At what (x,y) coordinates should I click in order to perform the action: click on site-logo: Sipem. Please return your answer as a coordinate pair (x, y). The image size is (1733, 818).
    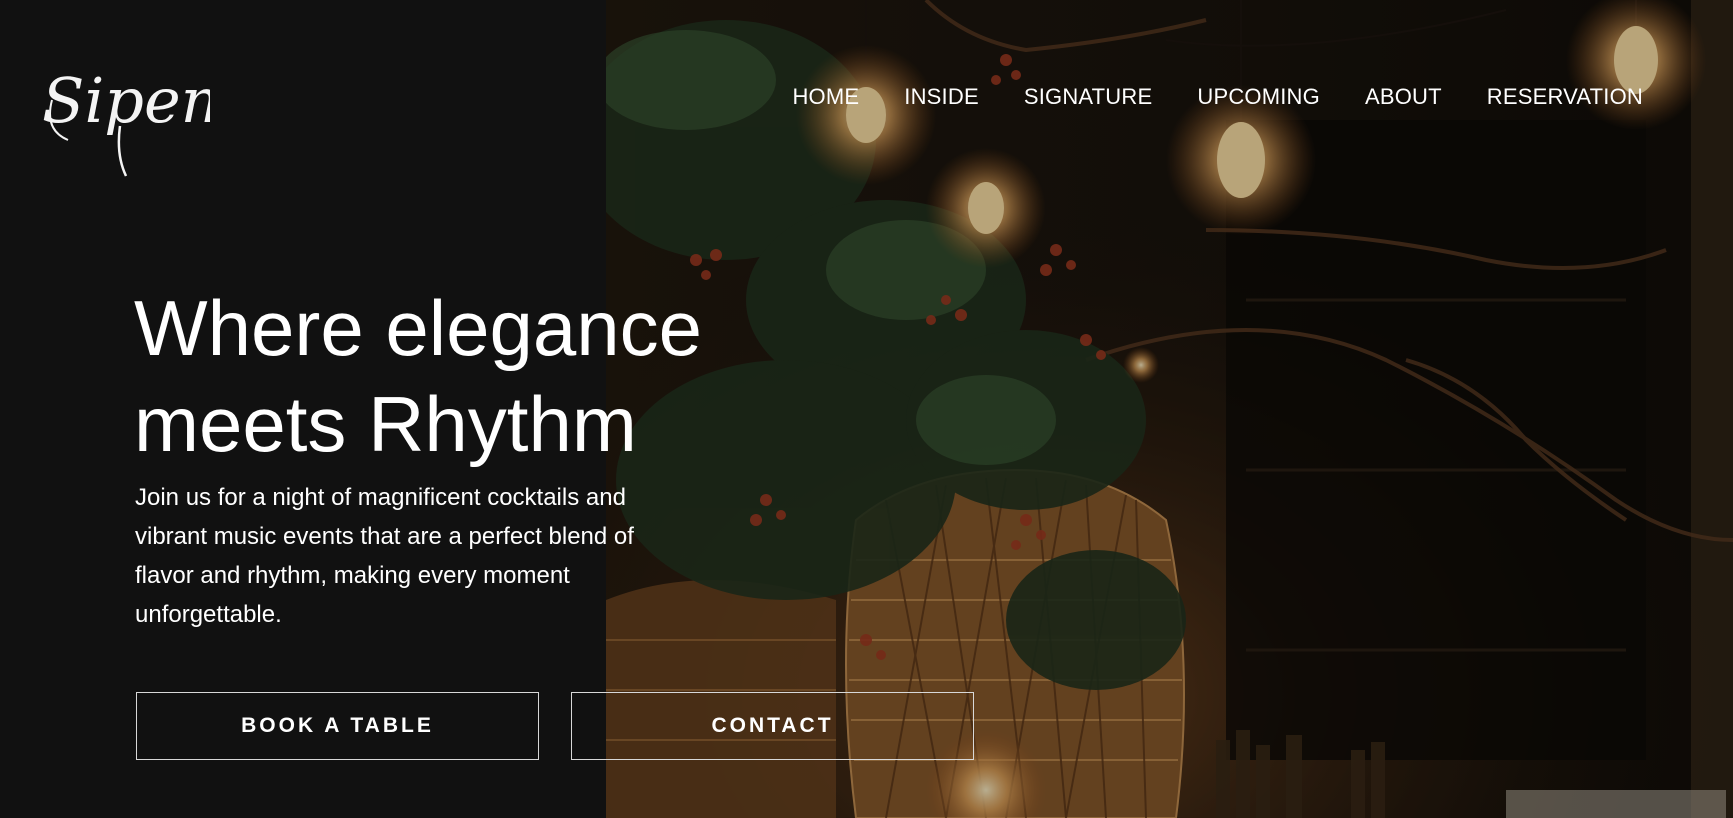
    Looking at the image, I should click on (124, 110).